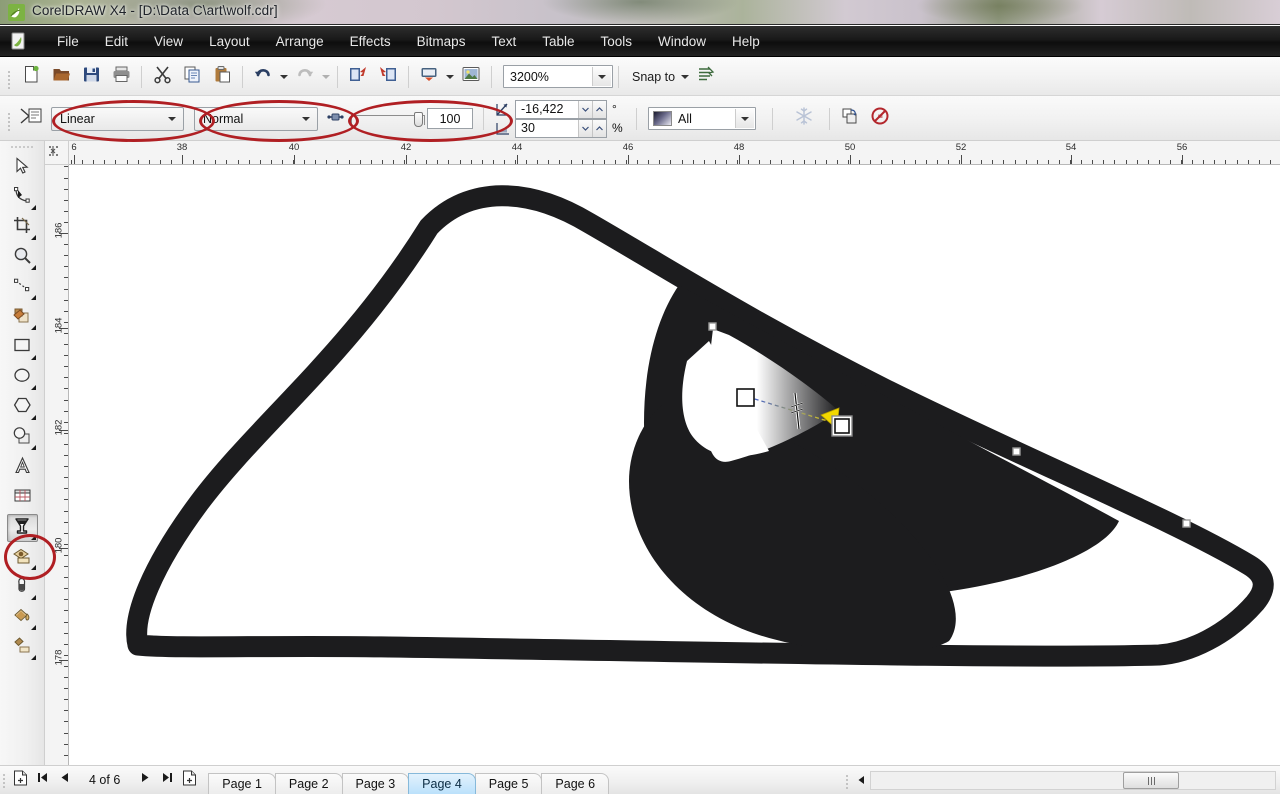 This screenshot has height=794, width=1280. What do you see at coordinates (22, 318) in the screenshot?
I see `smart-fill-tool` at bounding box center [22, 318].